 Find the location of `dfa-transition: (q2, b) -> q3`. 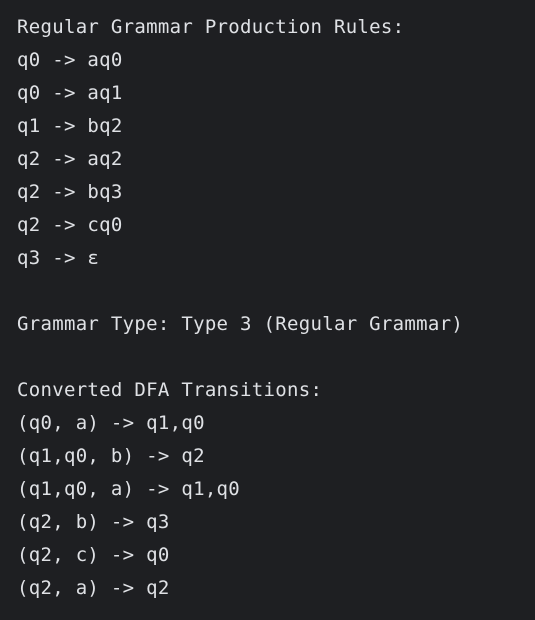

dfa-transition: (q2, b) -> q3 is located at coordinates (93, 522).